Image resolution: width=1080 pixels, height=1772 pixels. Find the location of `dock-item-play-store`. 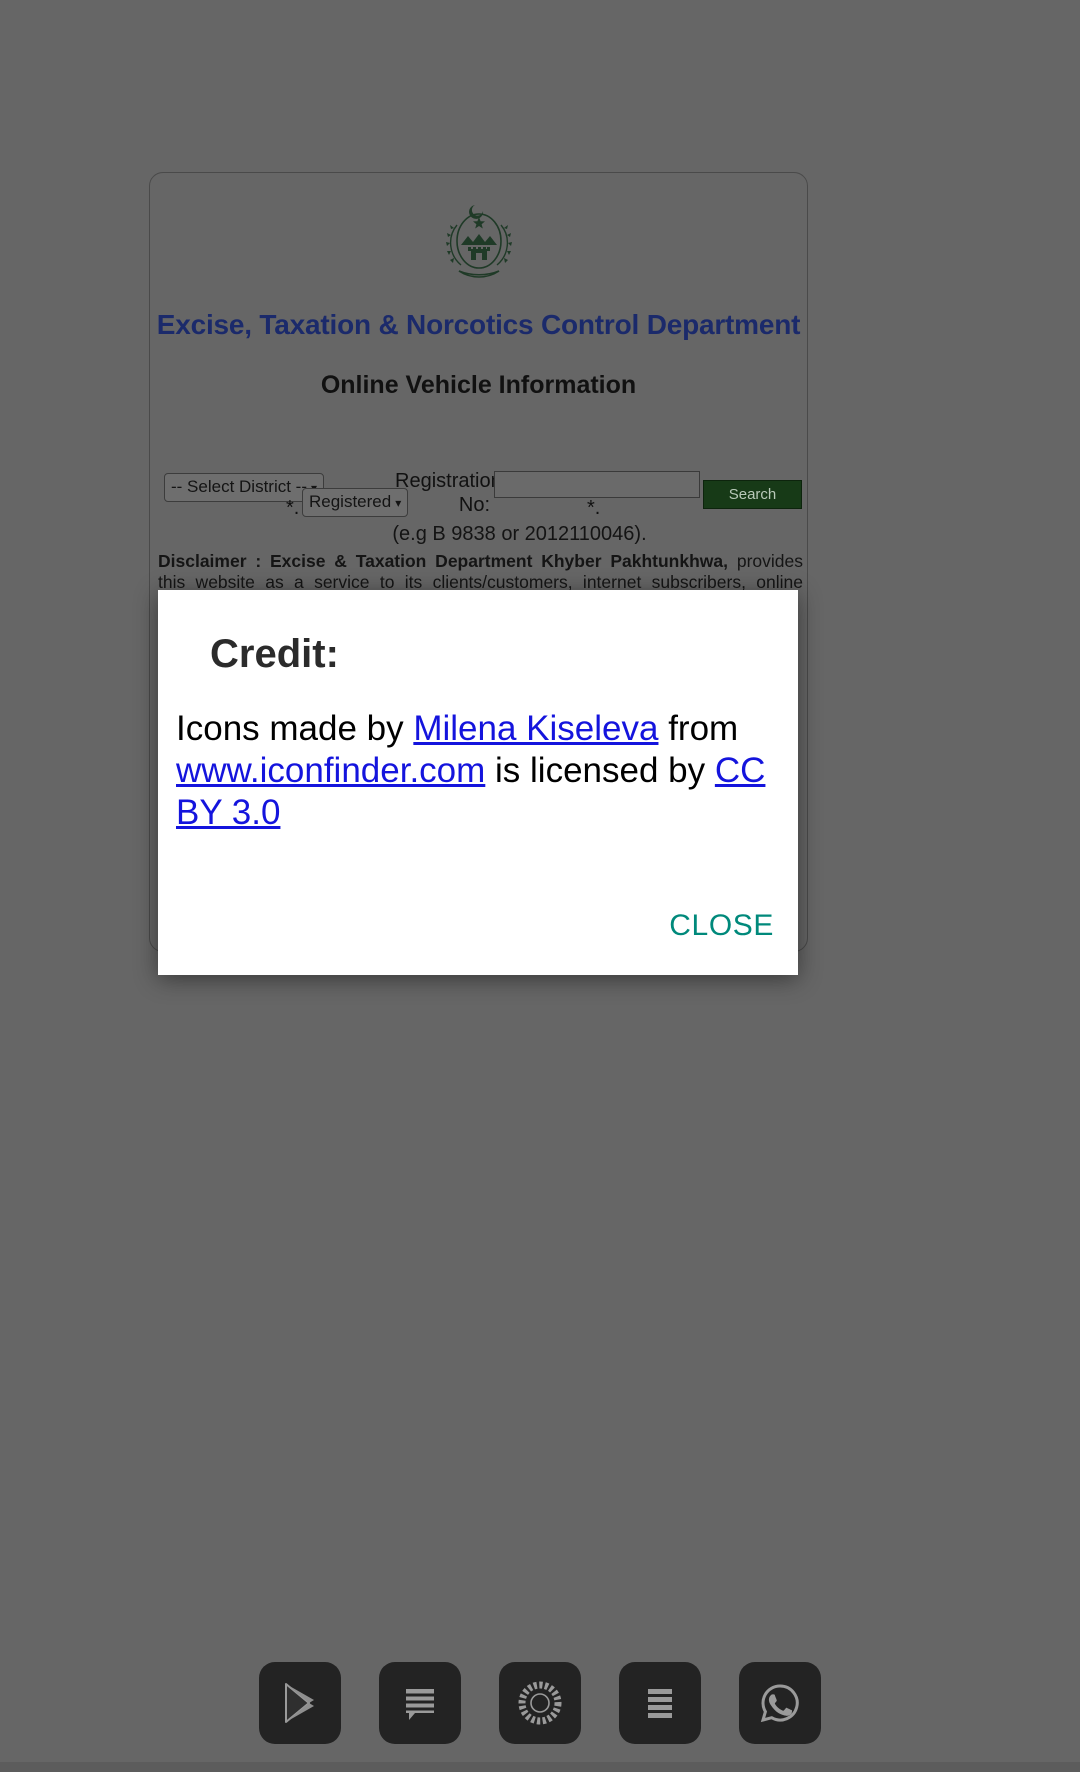

dock-item-play-store is located at coordinates (300, 1703).